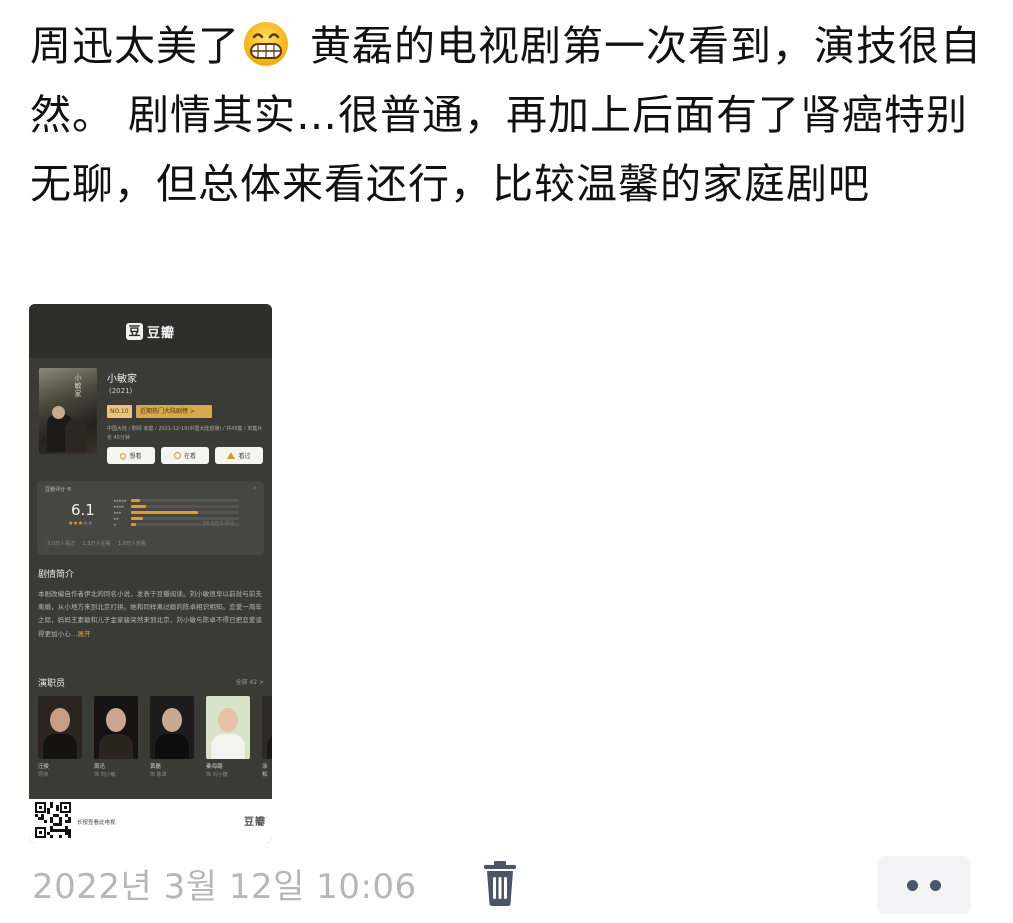 The width and height of the screenshot is (1013, 923). I want to click on more-dots-icon, so click(924, 885).